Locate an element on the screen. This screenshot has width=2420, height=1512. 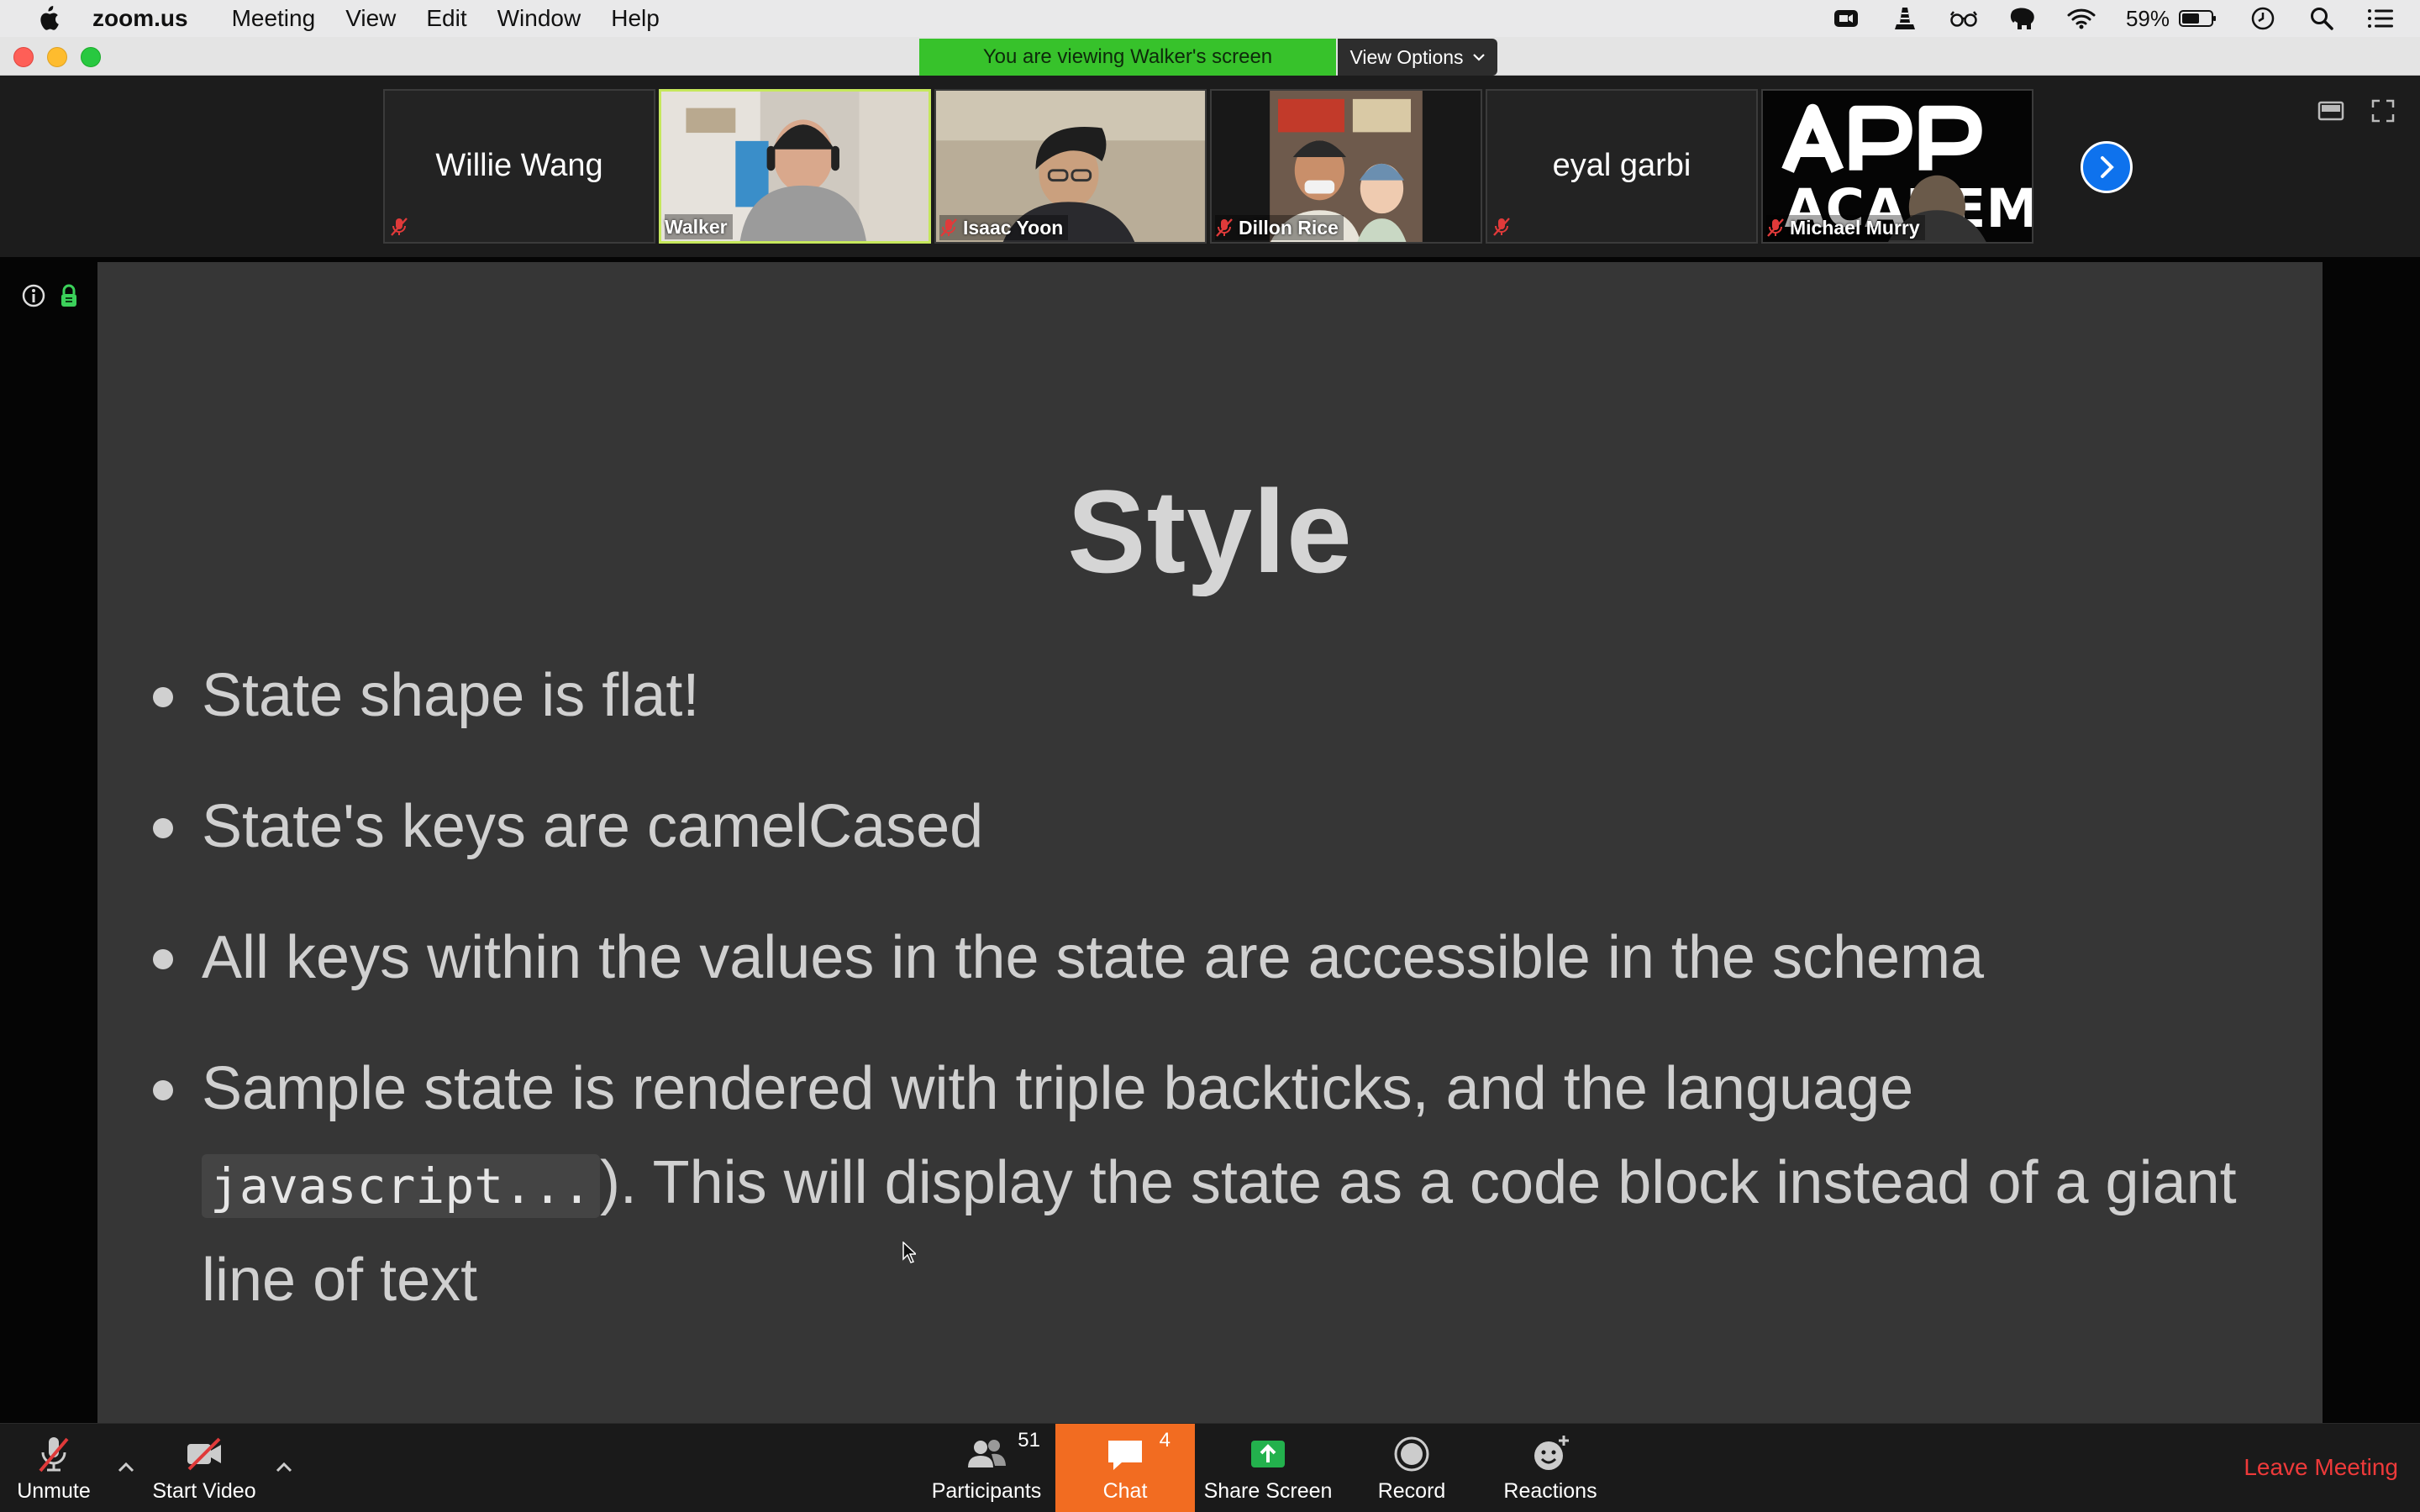
chat-bubble-icon is located at coordinates (1125, 1455).